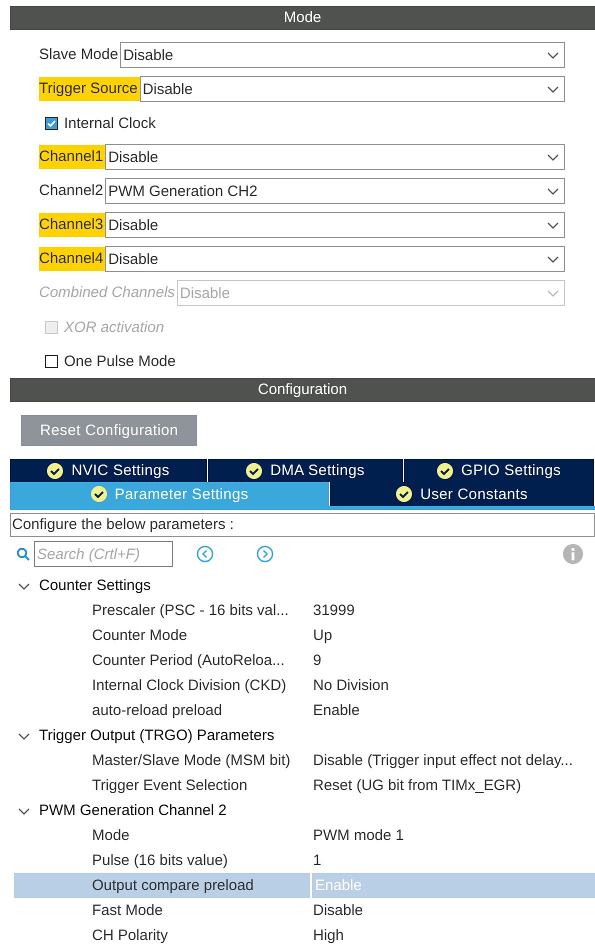  Describe the element at coordinates (304, 885) in the screenshot. I see `parameter-row: Output compare preload Enable` at that location.